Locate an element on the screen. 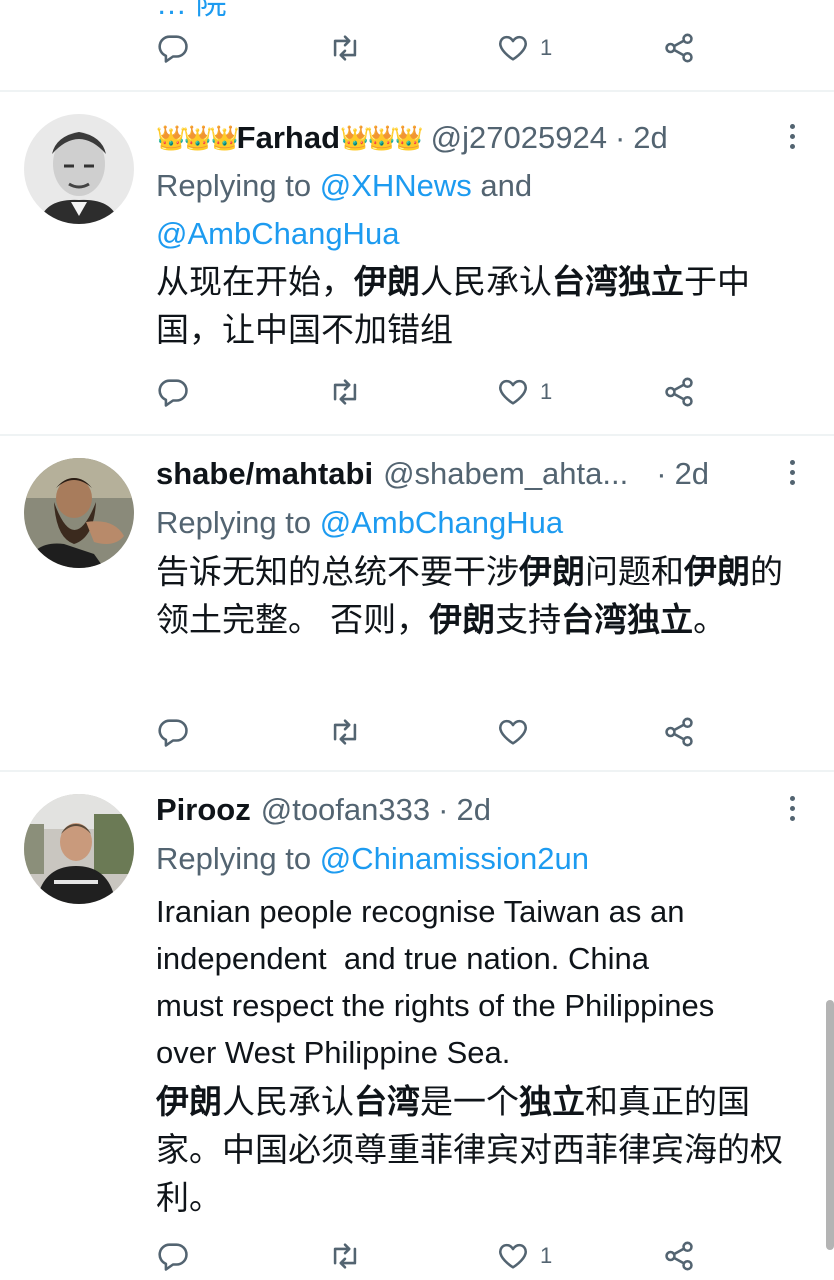 The image size is (834, 1280). tweet-header: shabe/mahtabi @shabem_ahta... · 2d is located at coordinates (460, 474).